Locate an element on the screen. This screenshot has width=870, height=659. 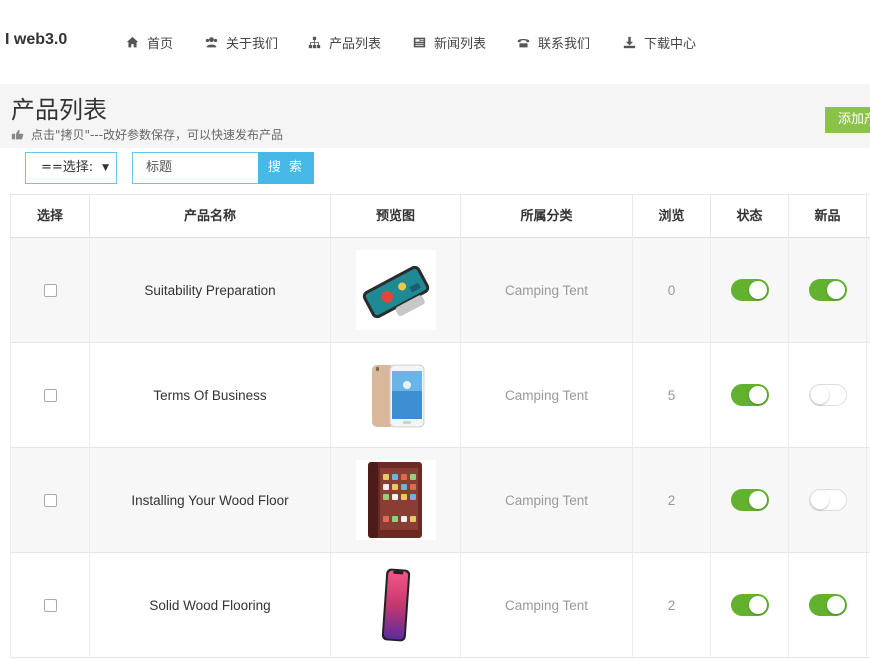
category-select: ==选择: ▼ is located at coordinates (71, 168).